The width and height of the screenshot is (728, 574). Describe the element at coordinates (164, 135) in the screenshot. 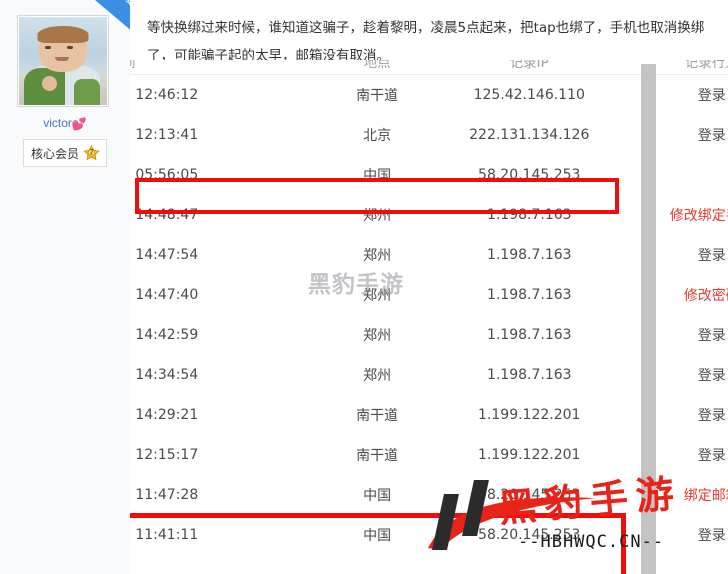

I see `cell-time: 5 12:13:41` at that location.